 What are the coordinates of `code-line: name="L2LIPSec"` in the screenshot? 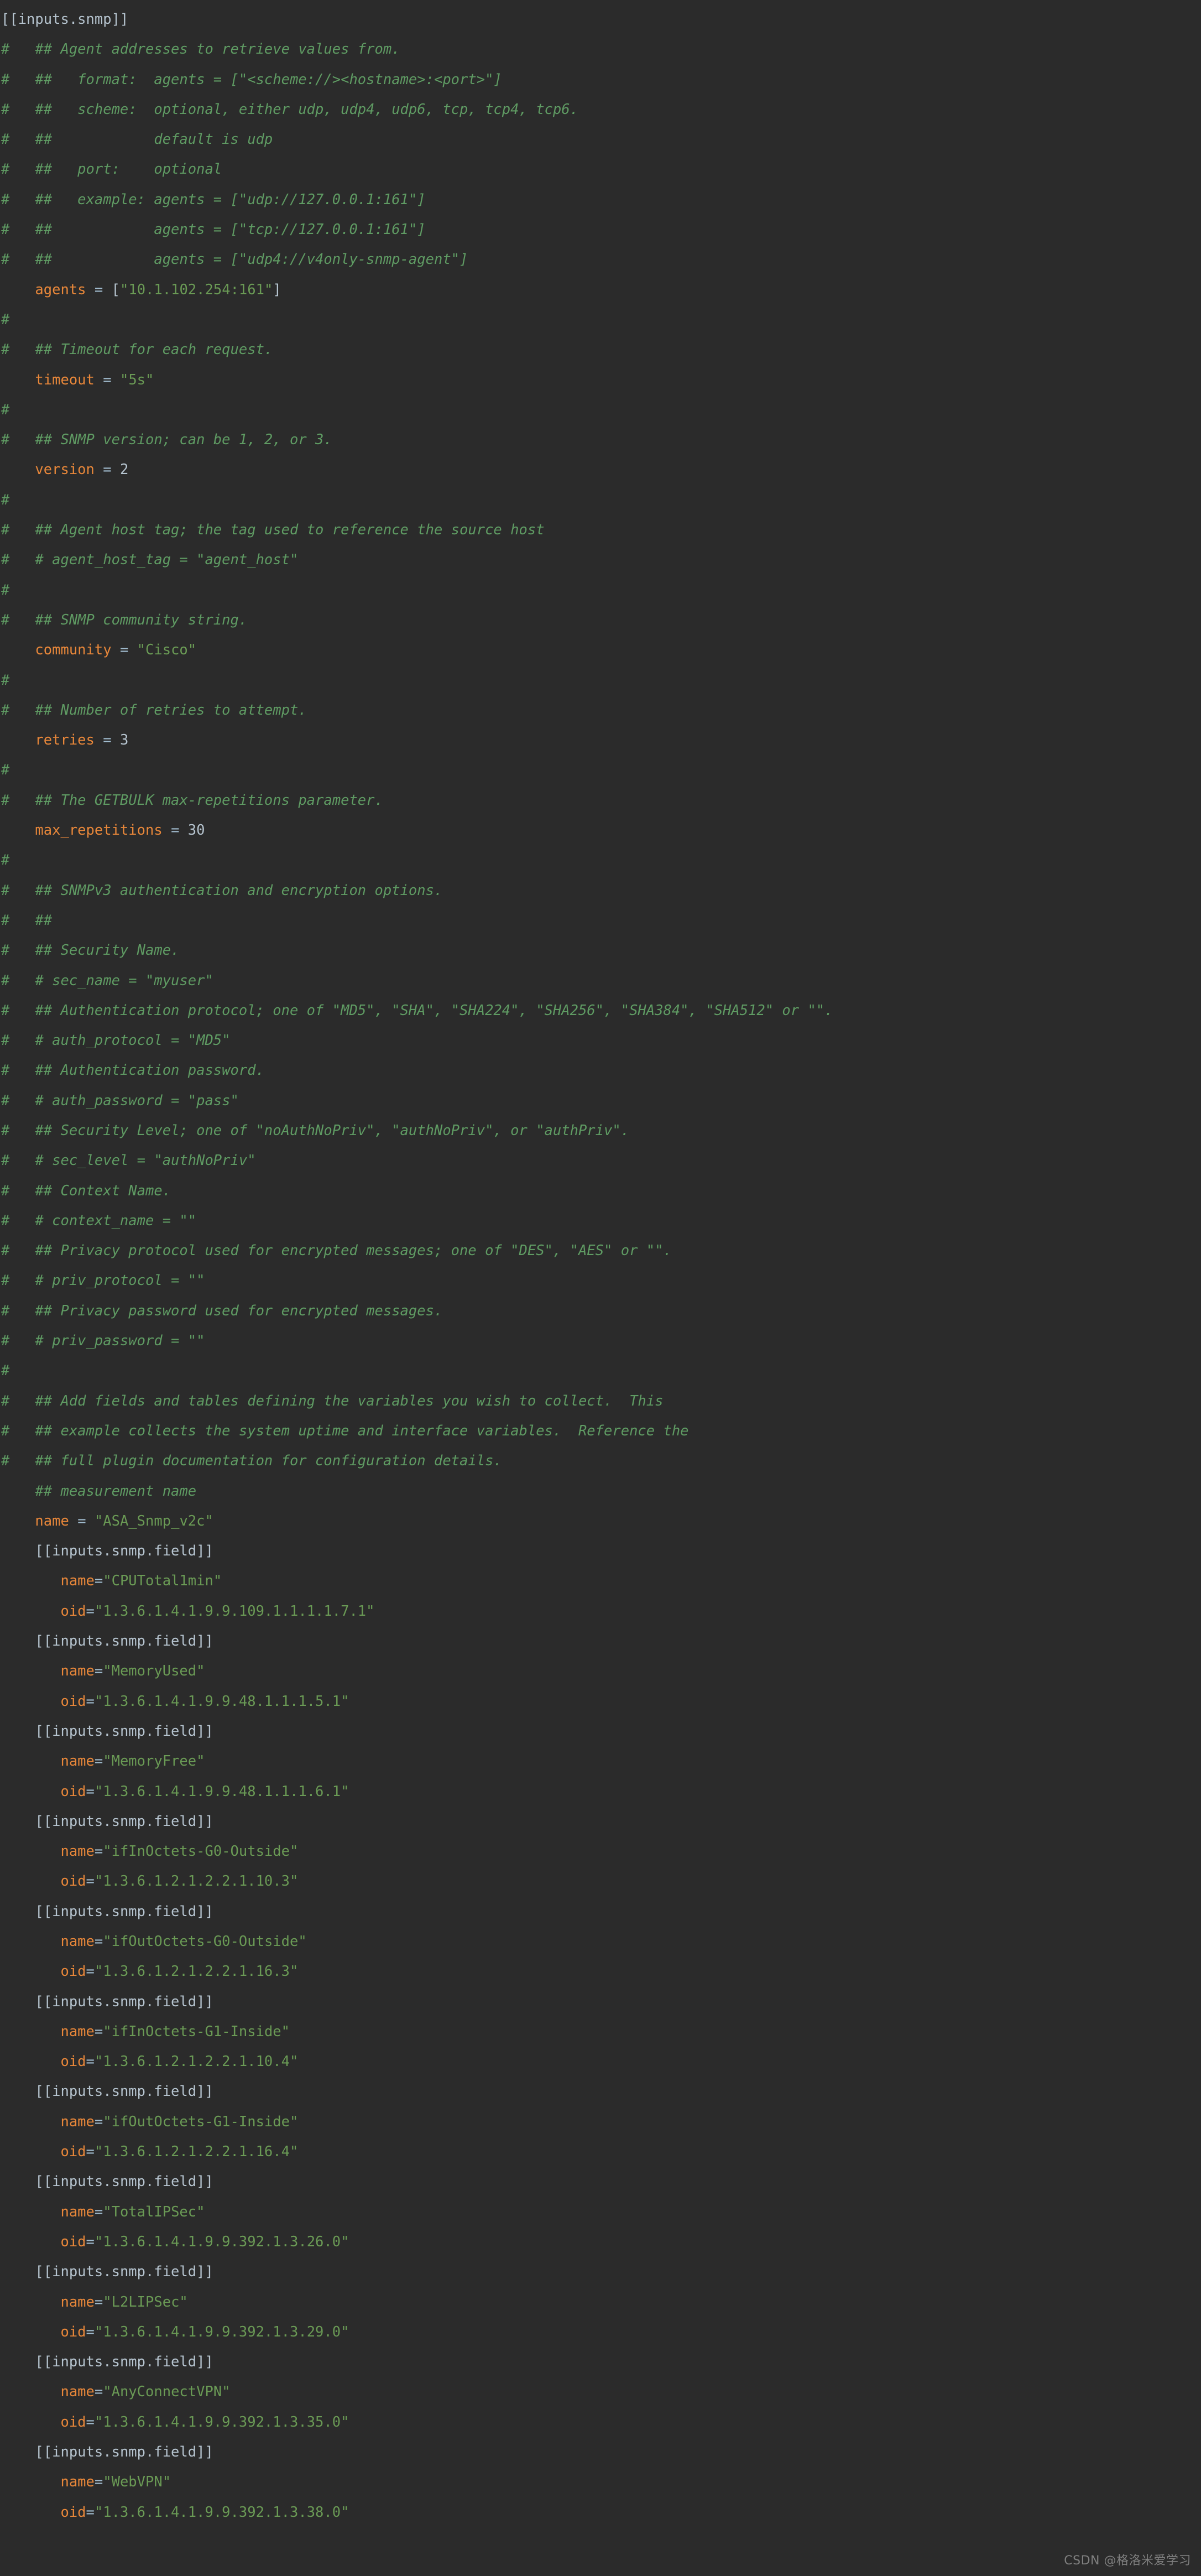 It's located at (600, 2302).